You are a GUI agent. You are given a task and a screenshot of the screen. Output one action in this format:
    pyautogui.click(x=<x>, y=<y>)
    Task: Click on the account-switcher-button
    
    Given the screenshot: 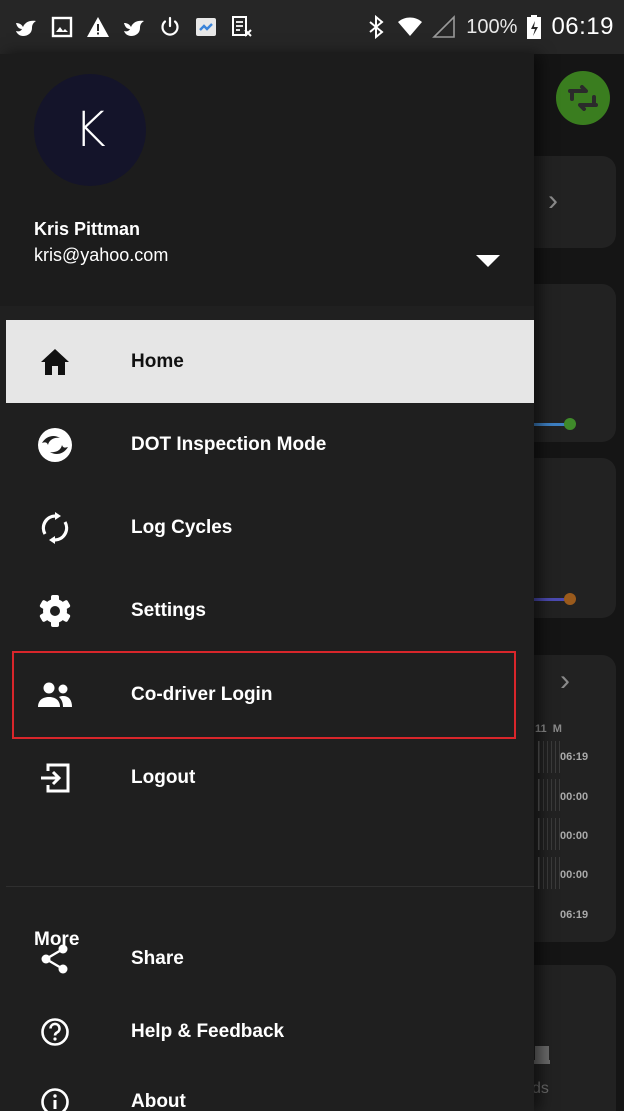 What is the action you would take?
    pyautogui.click(x=488, y=261)
    